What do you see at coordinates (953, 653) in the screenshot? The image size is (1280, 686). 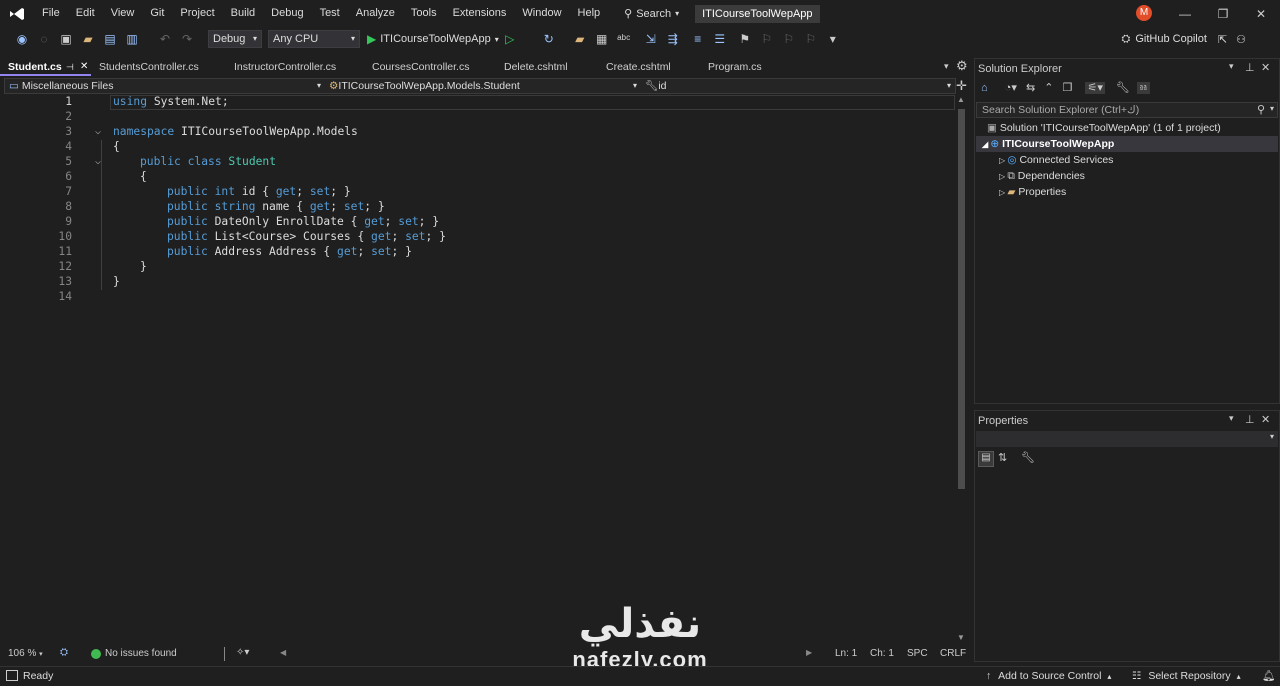 I see `line-ending-indicator: CRLF` at bounding box center [953, 653].